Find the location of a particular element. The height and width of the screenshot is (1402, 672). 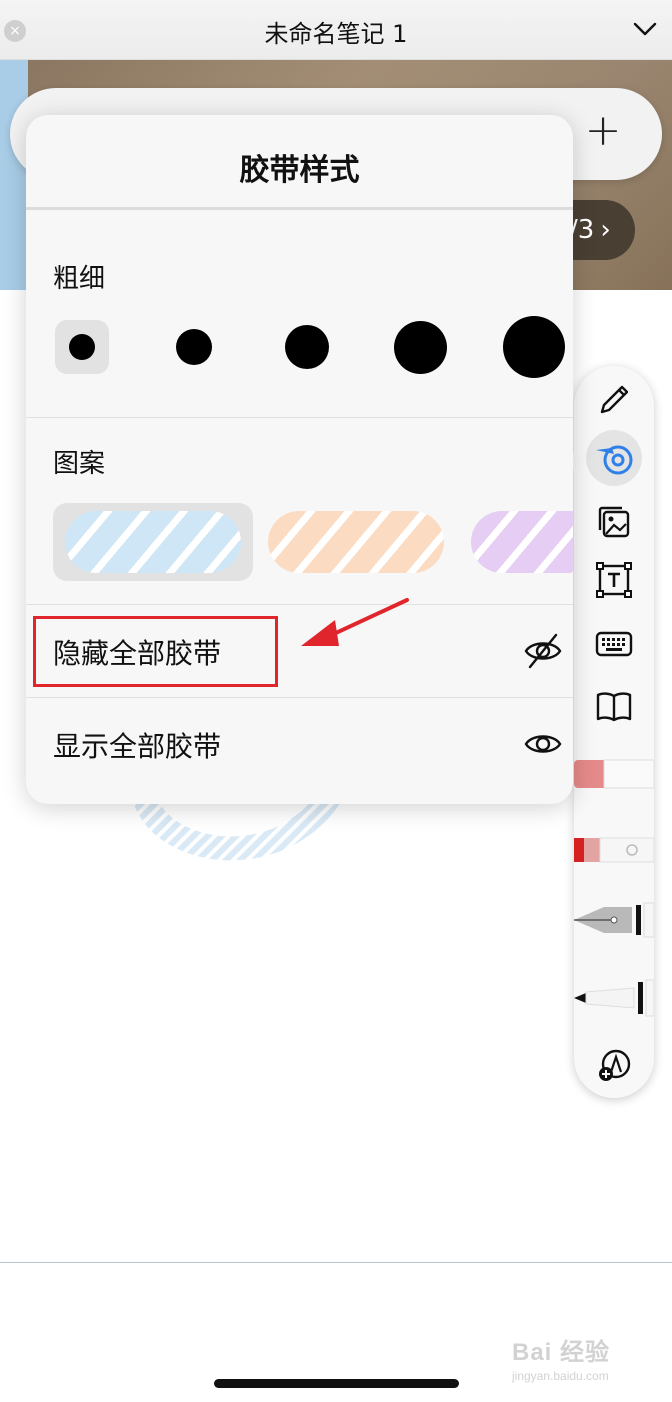

text-box-icon is located at coordinates (614, 580).